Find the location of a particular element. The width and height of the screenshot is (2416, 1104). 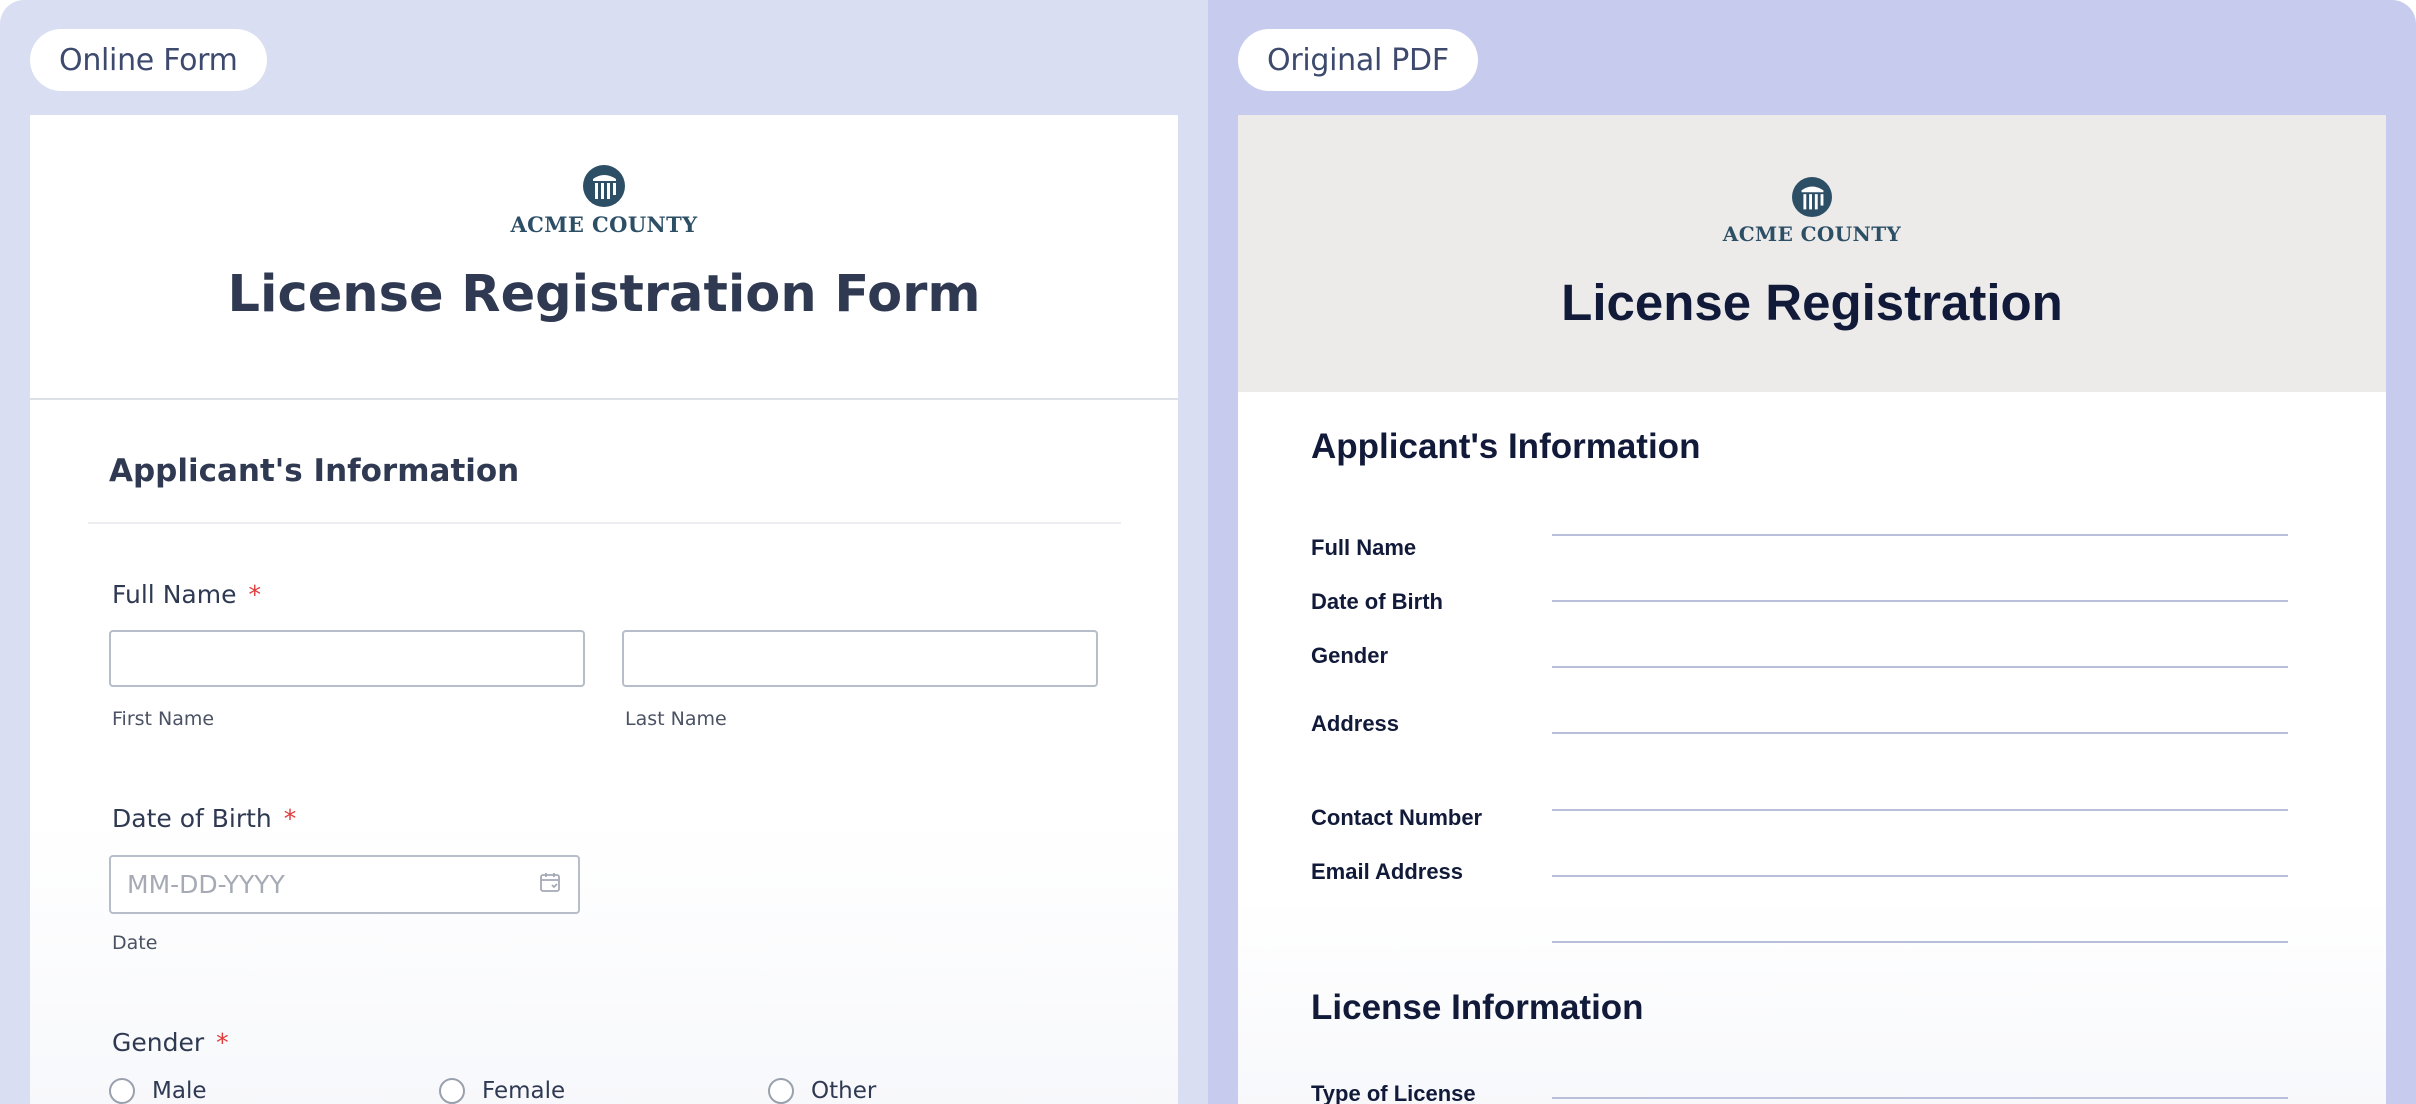

pdf-line-email-address is located at coordinates (1920, 876).